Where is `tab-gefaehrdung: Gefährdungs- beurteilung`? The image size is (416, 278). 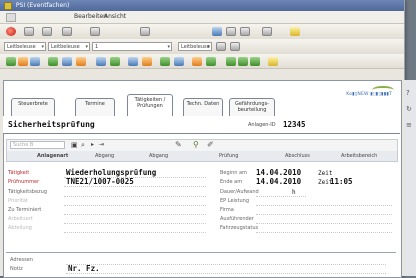
tab-gefaehrdung: Gefährdungs- beurteilung is located at coordinates (252, 107).